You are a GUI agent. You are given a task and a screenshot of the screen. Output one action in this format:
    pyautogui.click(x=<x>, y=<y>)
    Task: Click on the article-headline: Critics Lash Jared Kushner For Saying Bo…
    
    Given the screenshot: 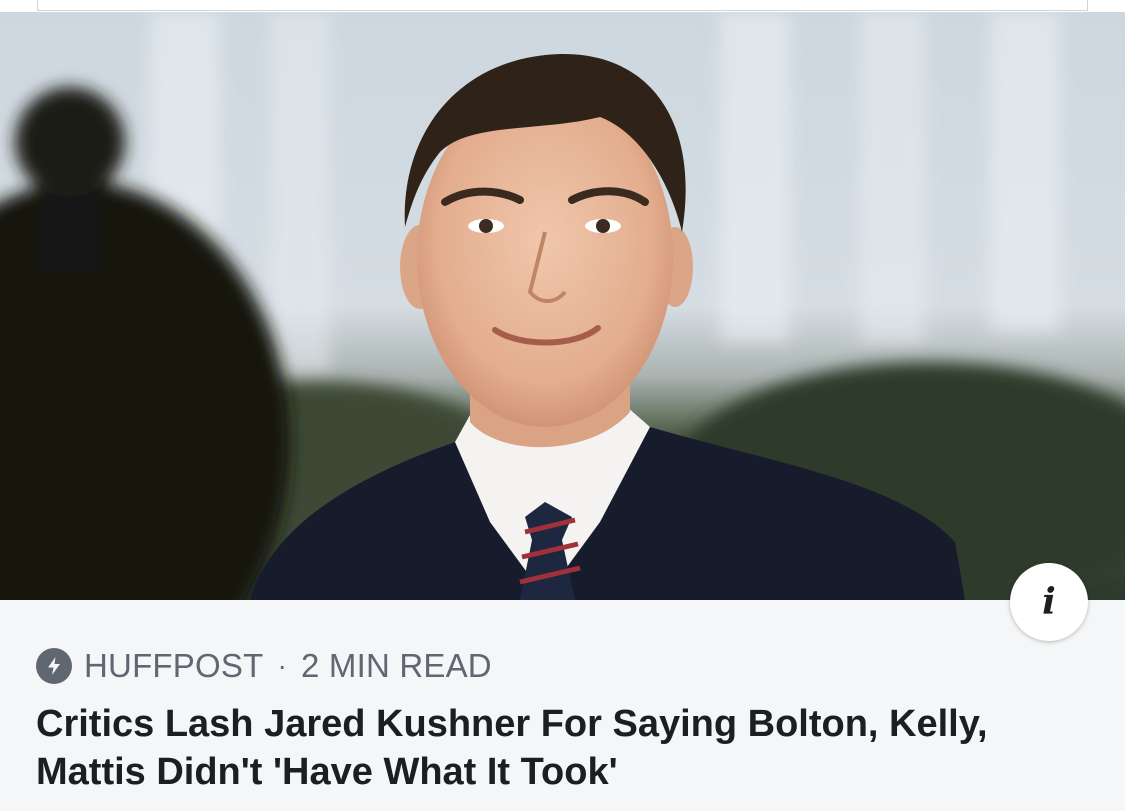 What is the action you would take?
    pyautogui.click(x=566, y=748)
    